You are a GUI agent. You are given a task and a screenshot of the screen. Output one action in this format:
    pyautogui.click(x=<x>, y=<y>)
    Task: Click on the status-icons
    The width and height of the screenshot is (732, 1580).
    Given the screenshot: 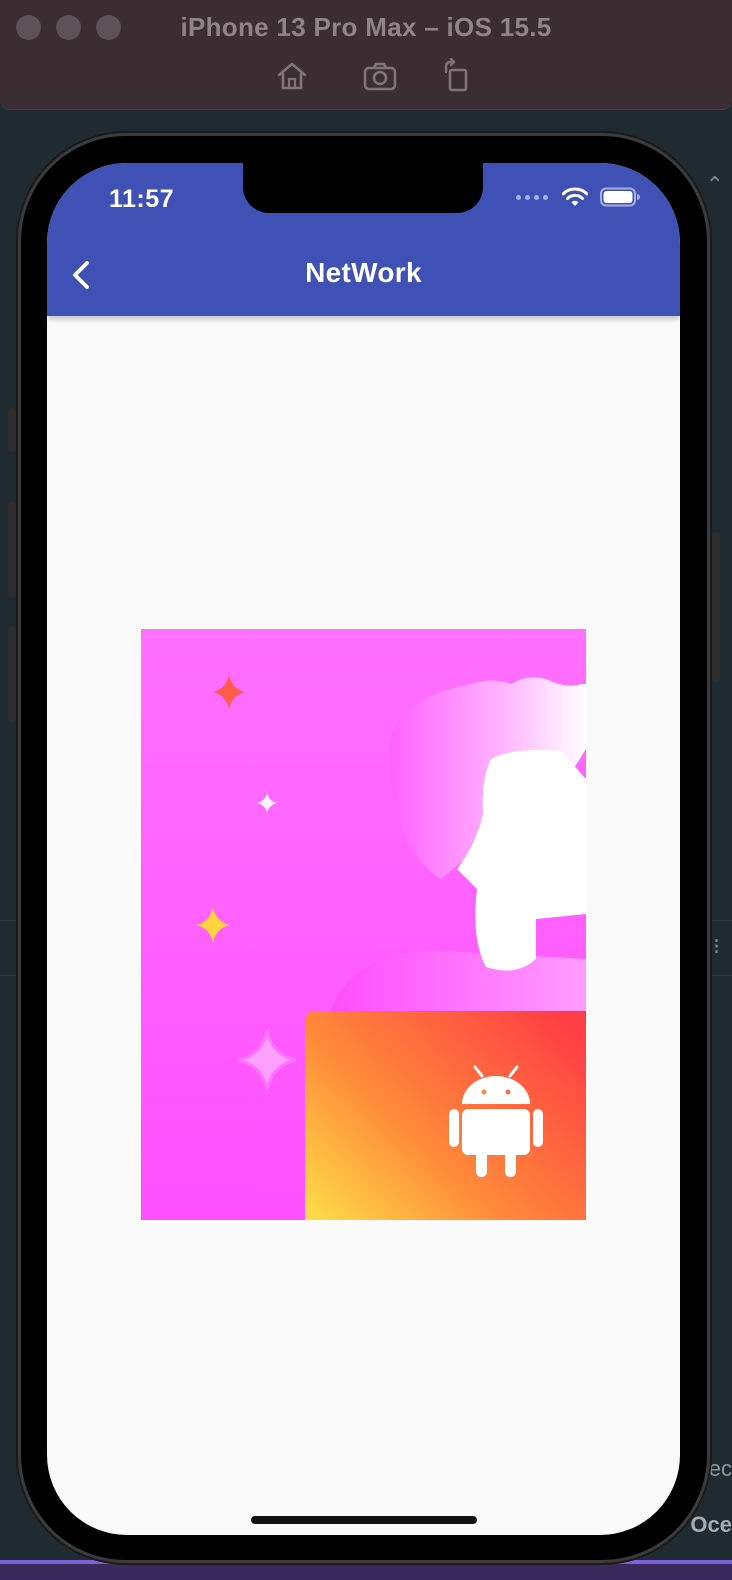 What is the action you would take?
    pyautogui.click(x=578, y=197)
    